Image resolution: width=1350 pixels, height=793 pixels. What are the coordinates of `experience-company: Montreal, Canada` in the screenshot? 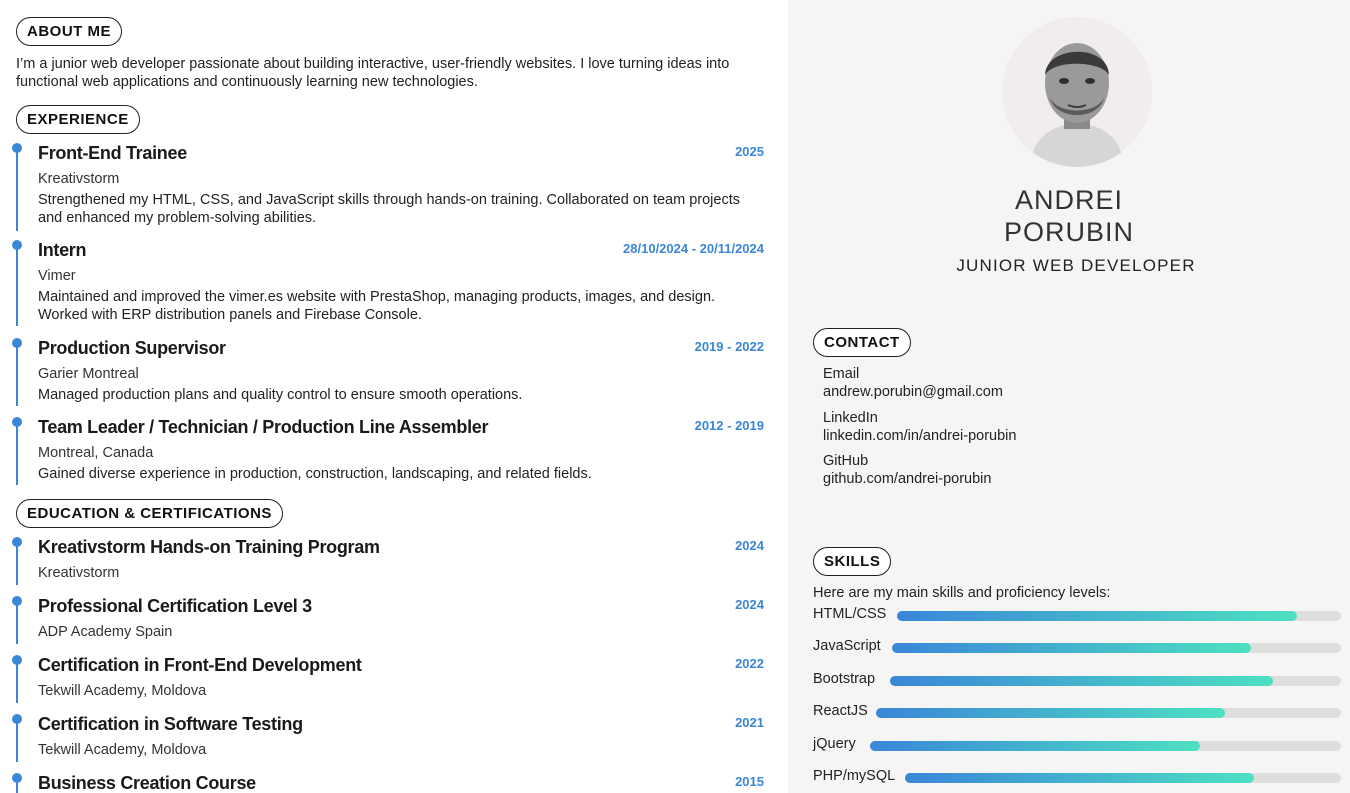 It's located at (96, 453).